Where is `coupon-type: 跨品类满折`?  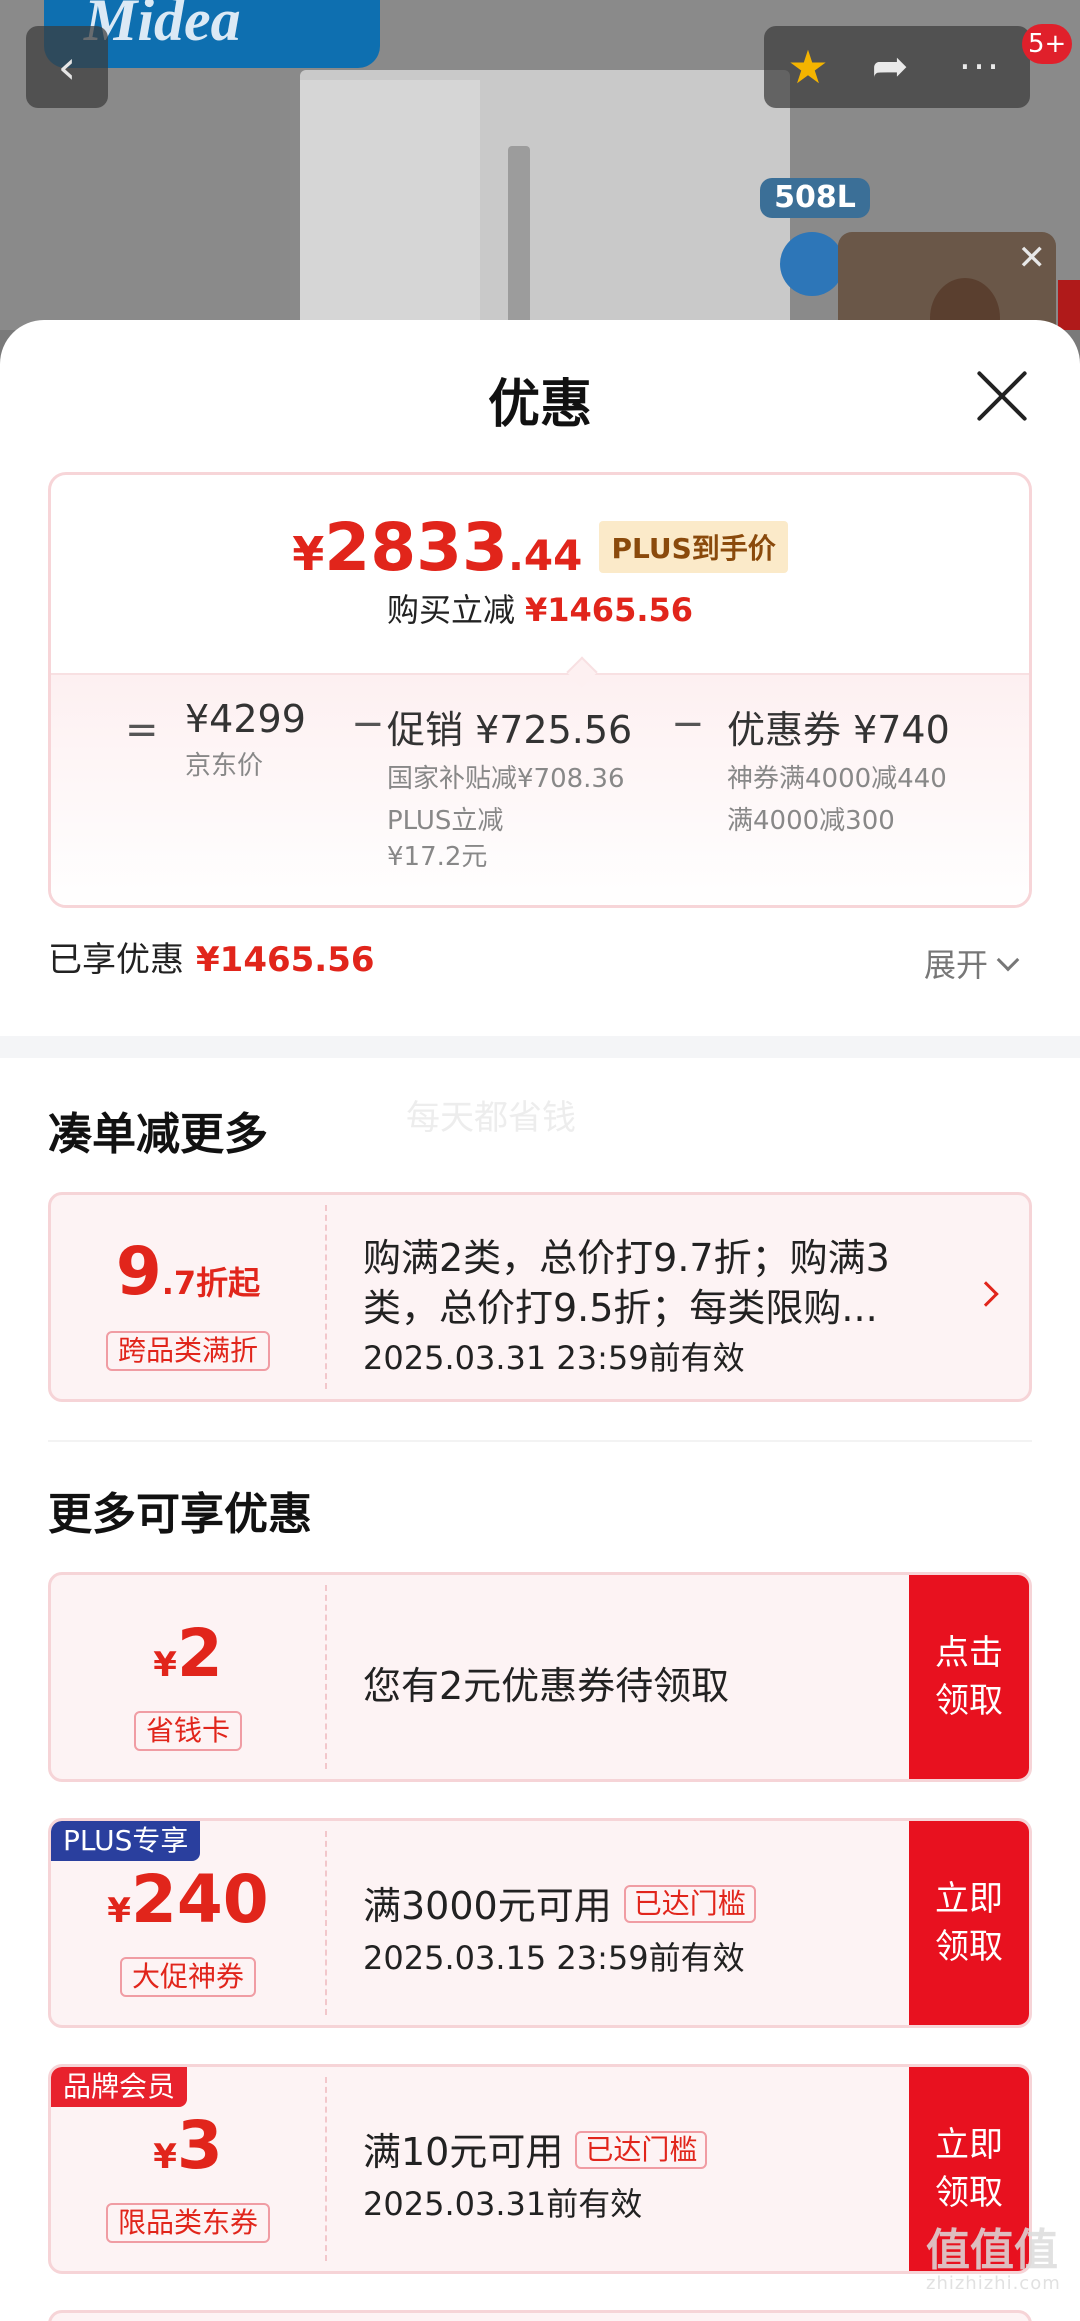
coupon-type: 跨品类满折 is located at coordinates (188, 1351).